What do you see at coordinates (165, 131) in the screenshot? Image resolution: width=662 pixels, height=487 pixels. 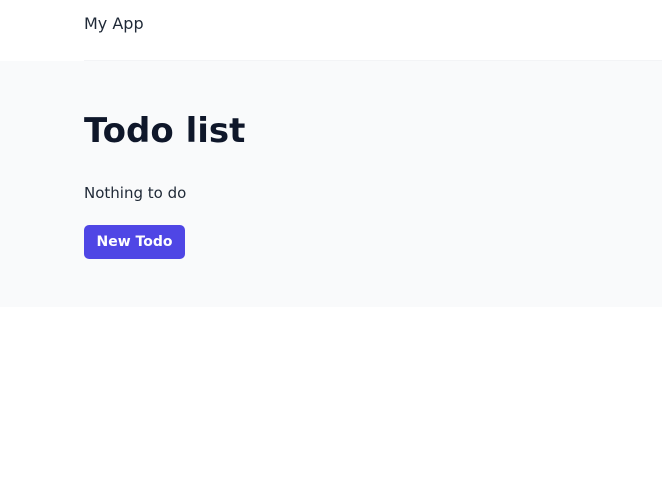 I see `page-title: Todo list` at bounding box center [165, 131].